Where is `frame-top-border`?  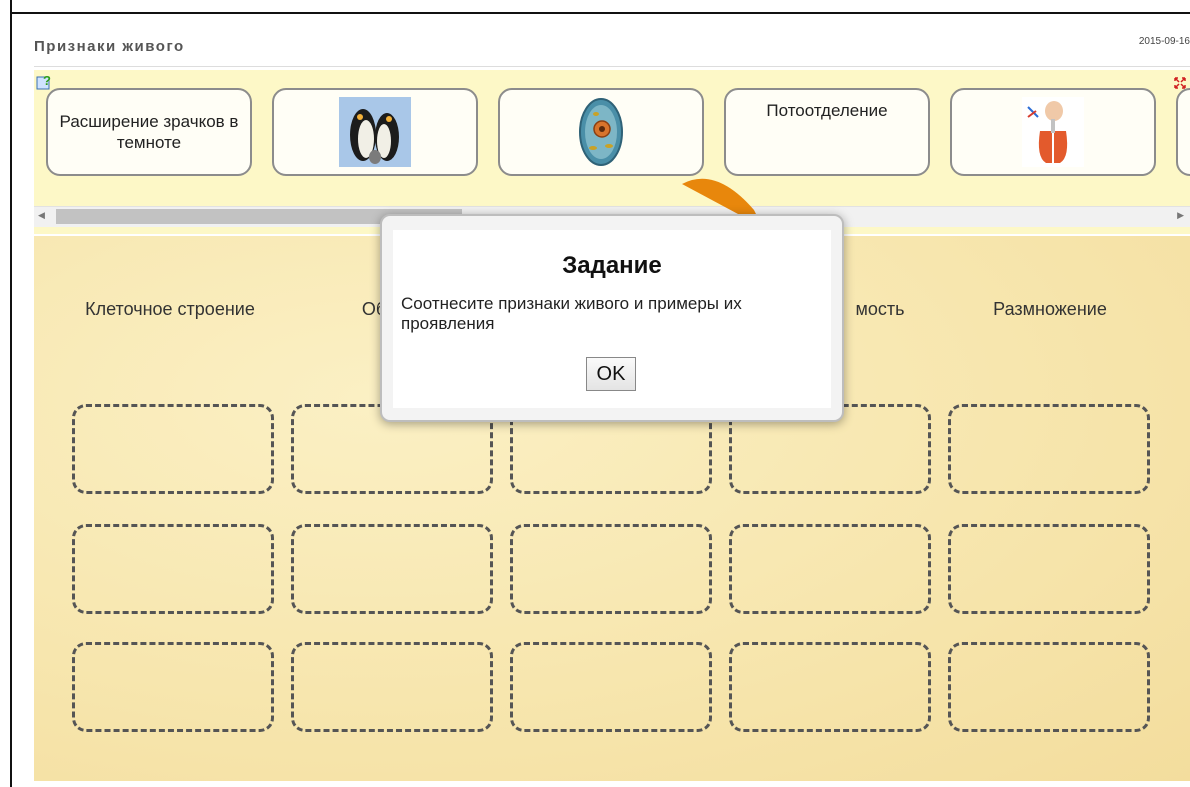 frame-top-border is located at coordinates (600, 13).